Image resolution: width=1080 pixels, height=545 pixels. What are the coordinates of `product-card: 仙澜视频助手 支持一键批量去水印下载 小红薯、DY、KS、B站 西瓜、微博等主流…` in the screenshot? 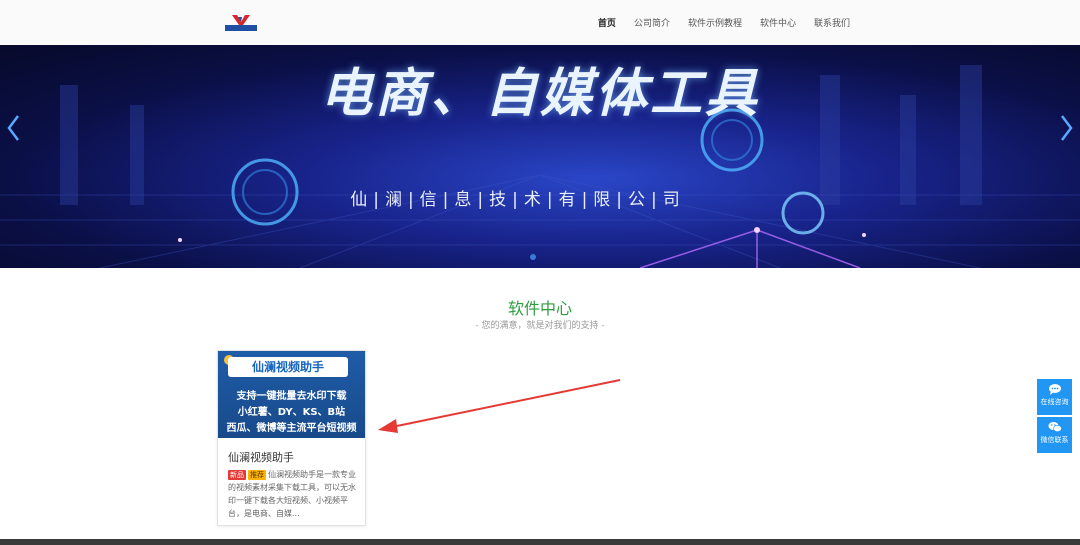 It's located at (291, 438).